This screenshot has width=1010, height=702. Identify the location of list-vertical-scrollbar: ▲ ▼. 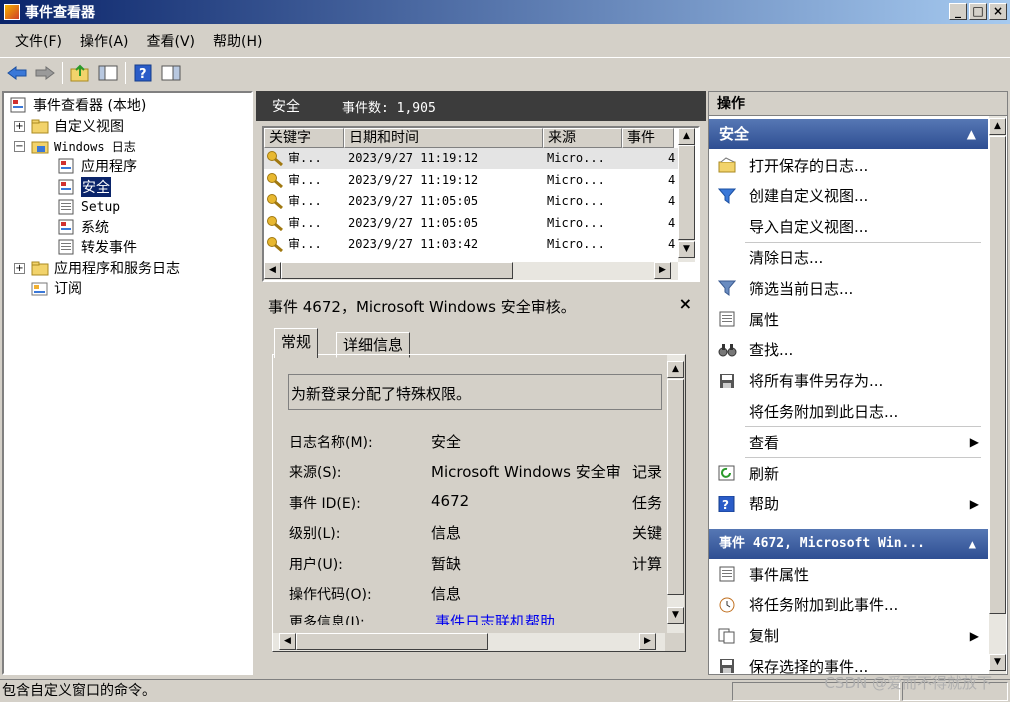
(686, 195).